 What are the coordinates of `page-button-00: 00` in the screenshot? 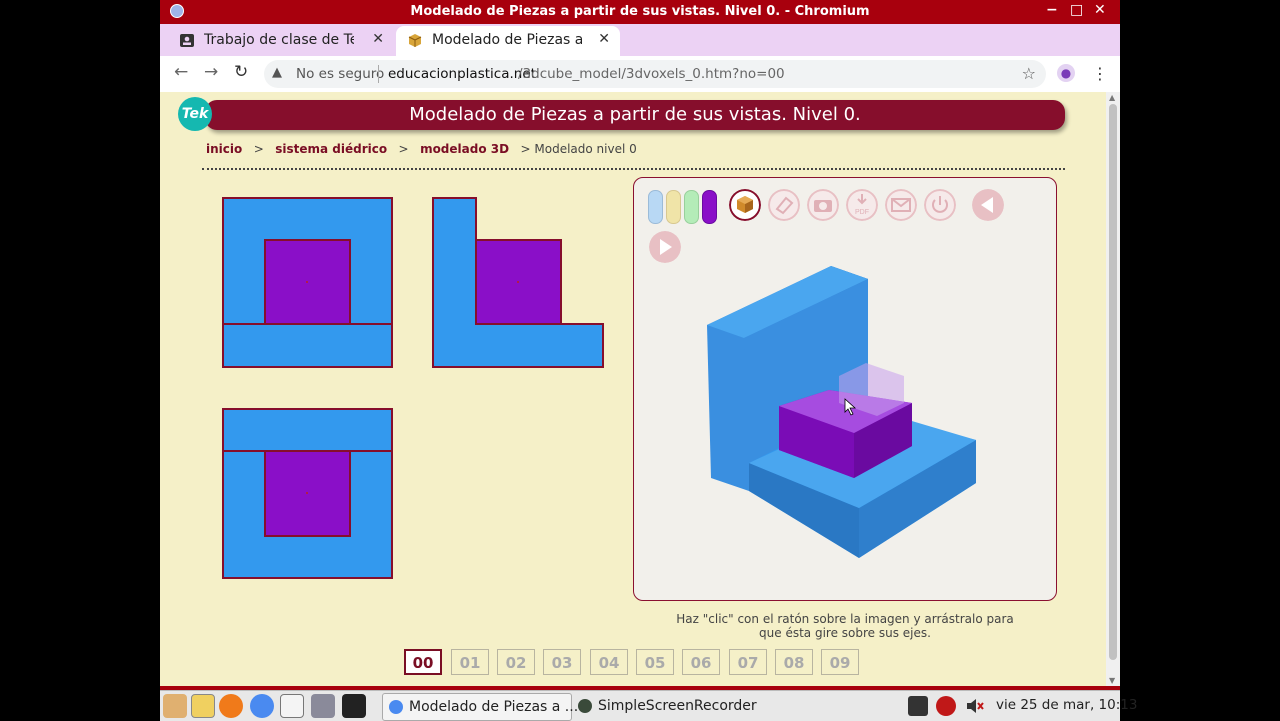 It's located at (423, 662).